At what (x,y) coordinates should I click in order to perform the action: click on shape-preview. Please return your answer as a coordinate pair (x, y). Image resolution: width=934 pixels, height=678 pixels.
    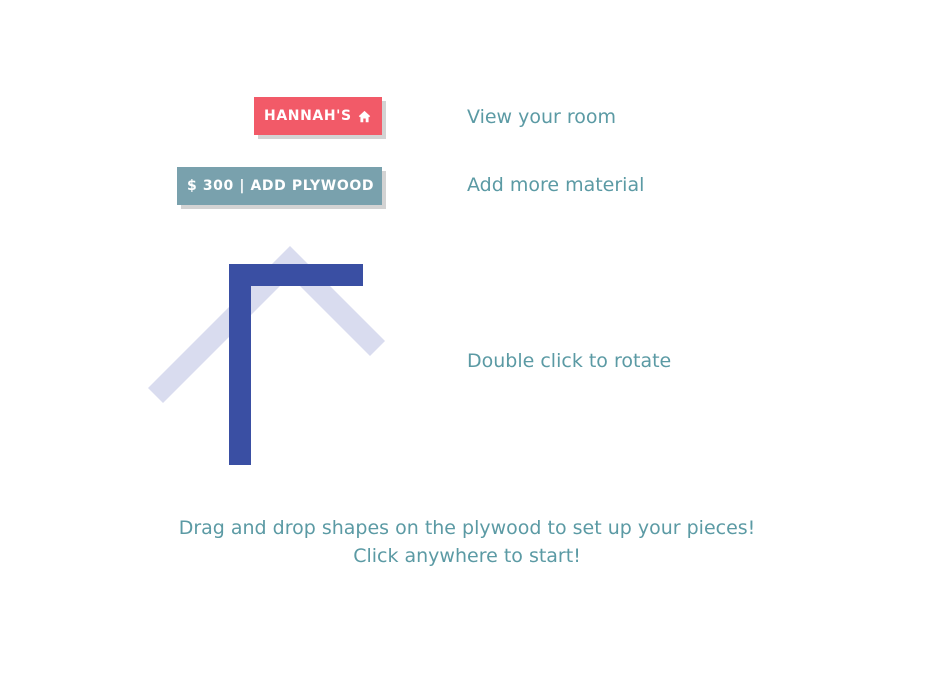
    Looking at the image, I should click on (270, 360).